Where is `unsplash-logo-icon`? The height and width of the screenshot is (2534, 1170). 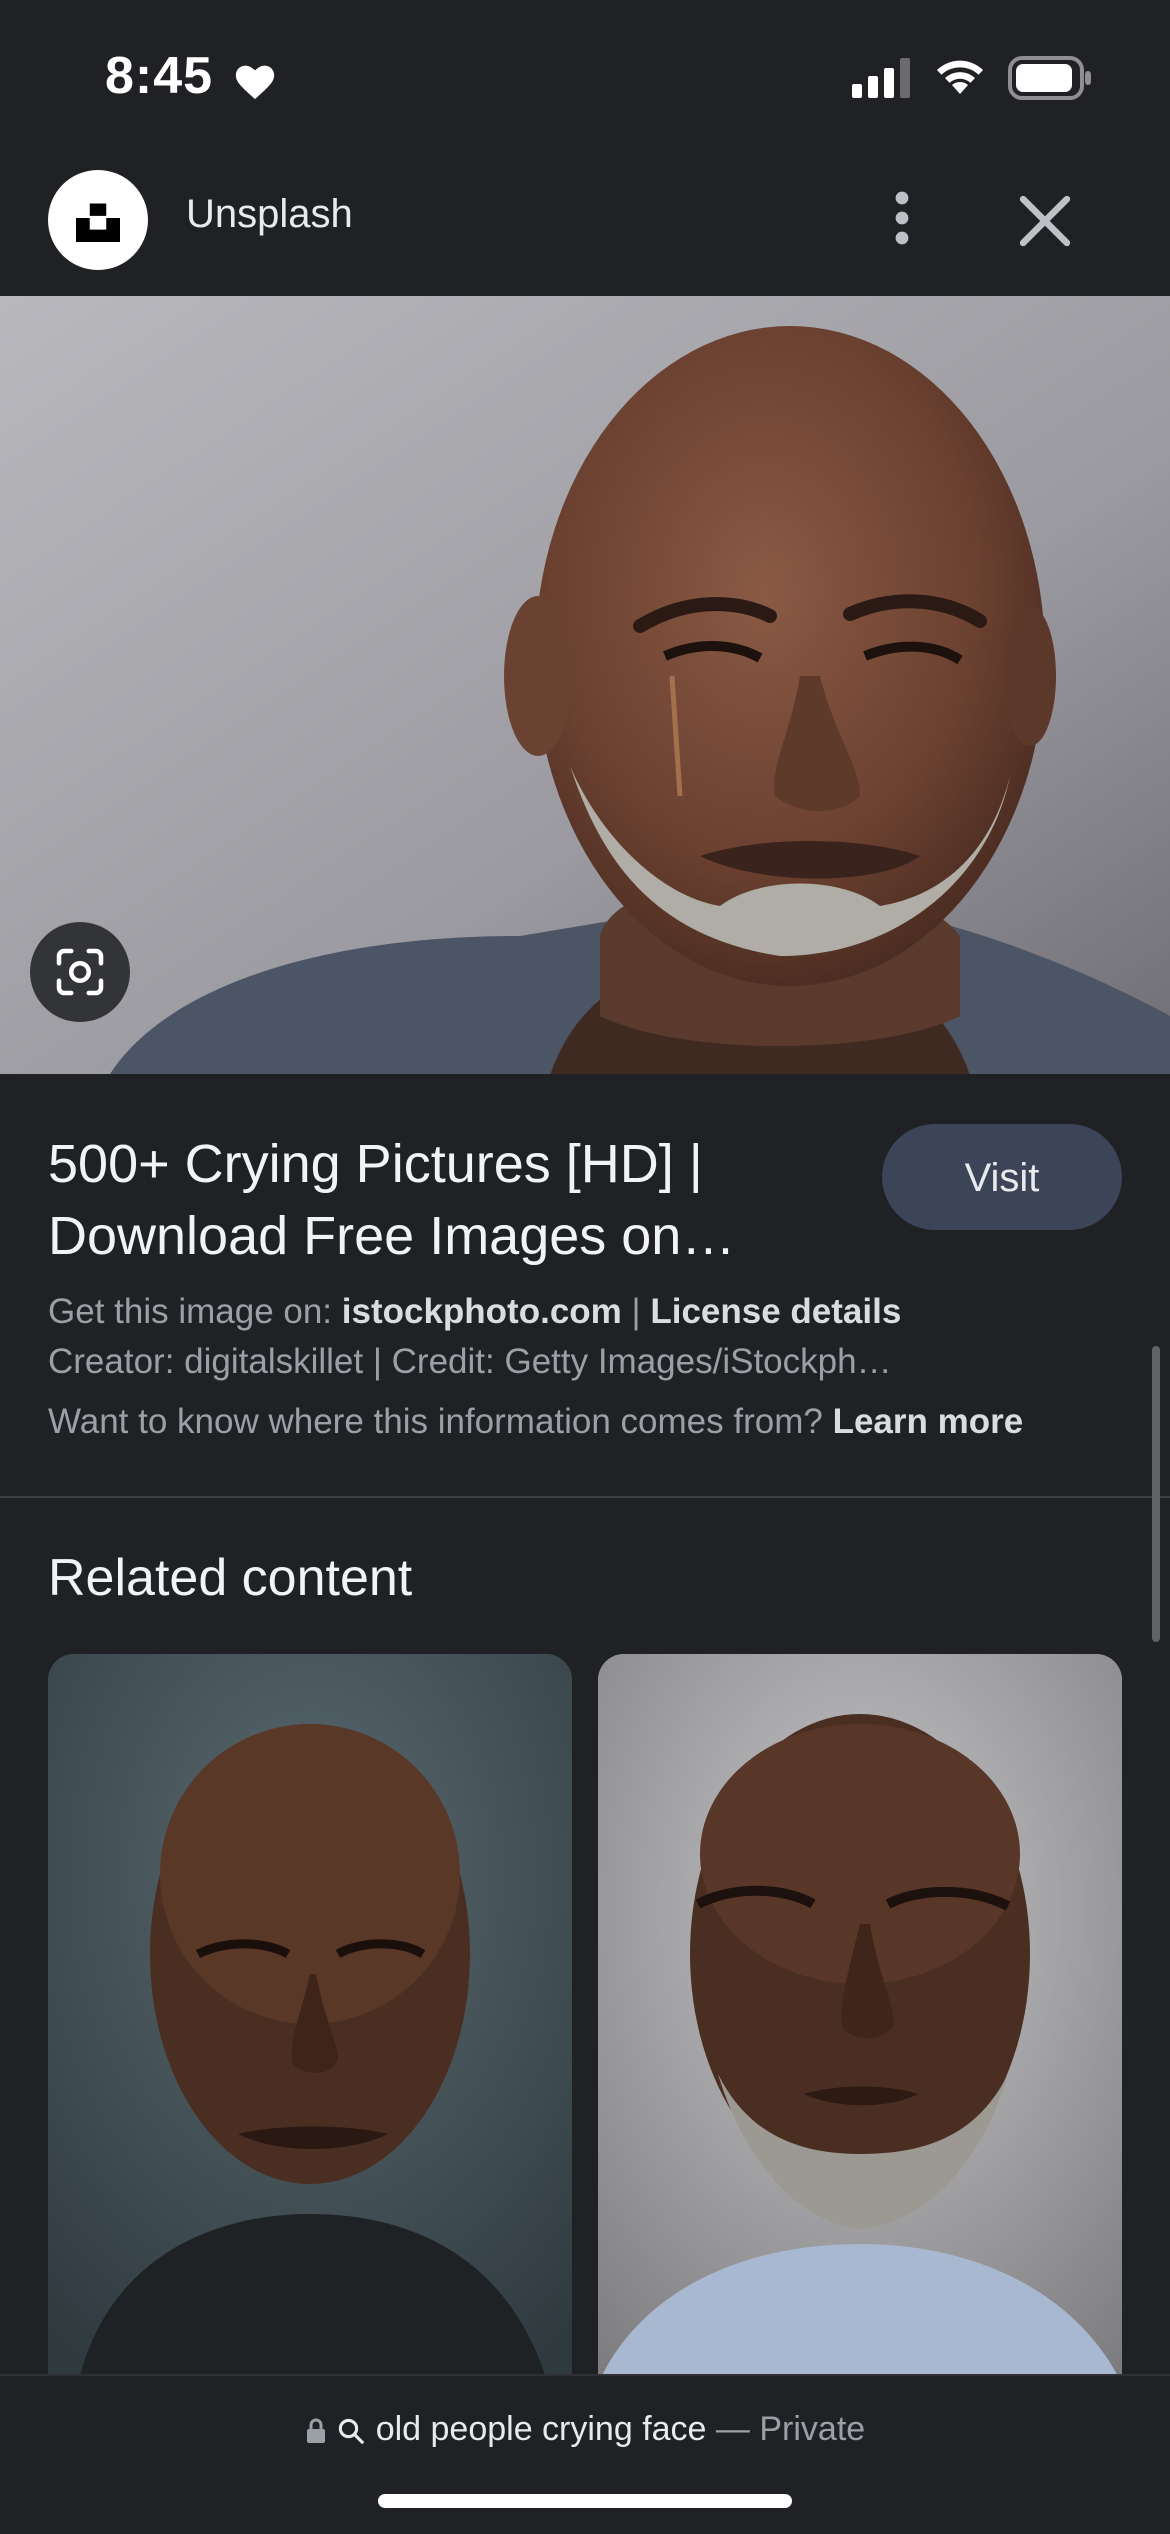 unsplash-logo-icon is located at coordinates (98, 220).